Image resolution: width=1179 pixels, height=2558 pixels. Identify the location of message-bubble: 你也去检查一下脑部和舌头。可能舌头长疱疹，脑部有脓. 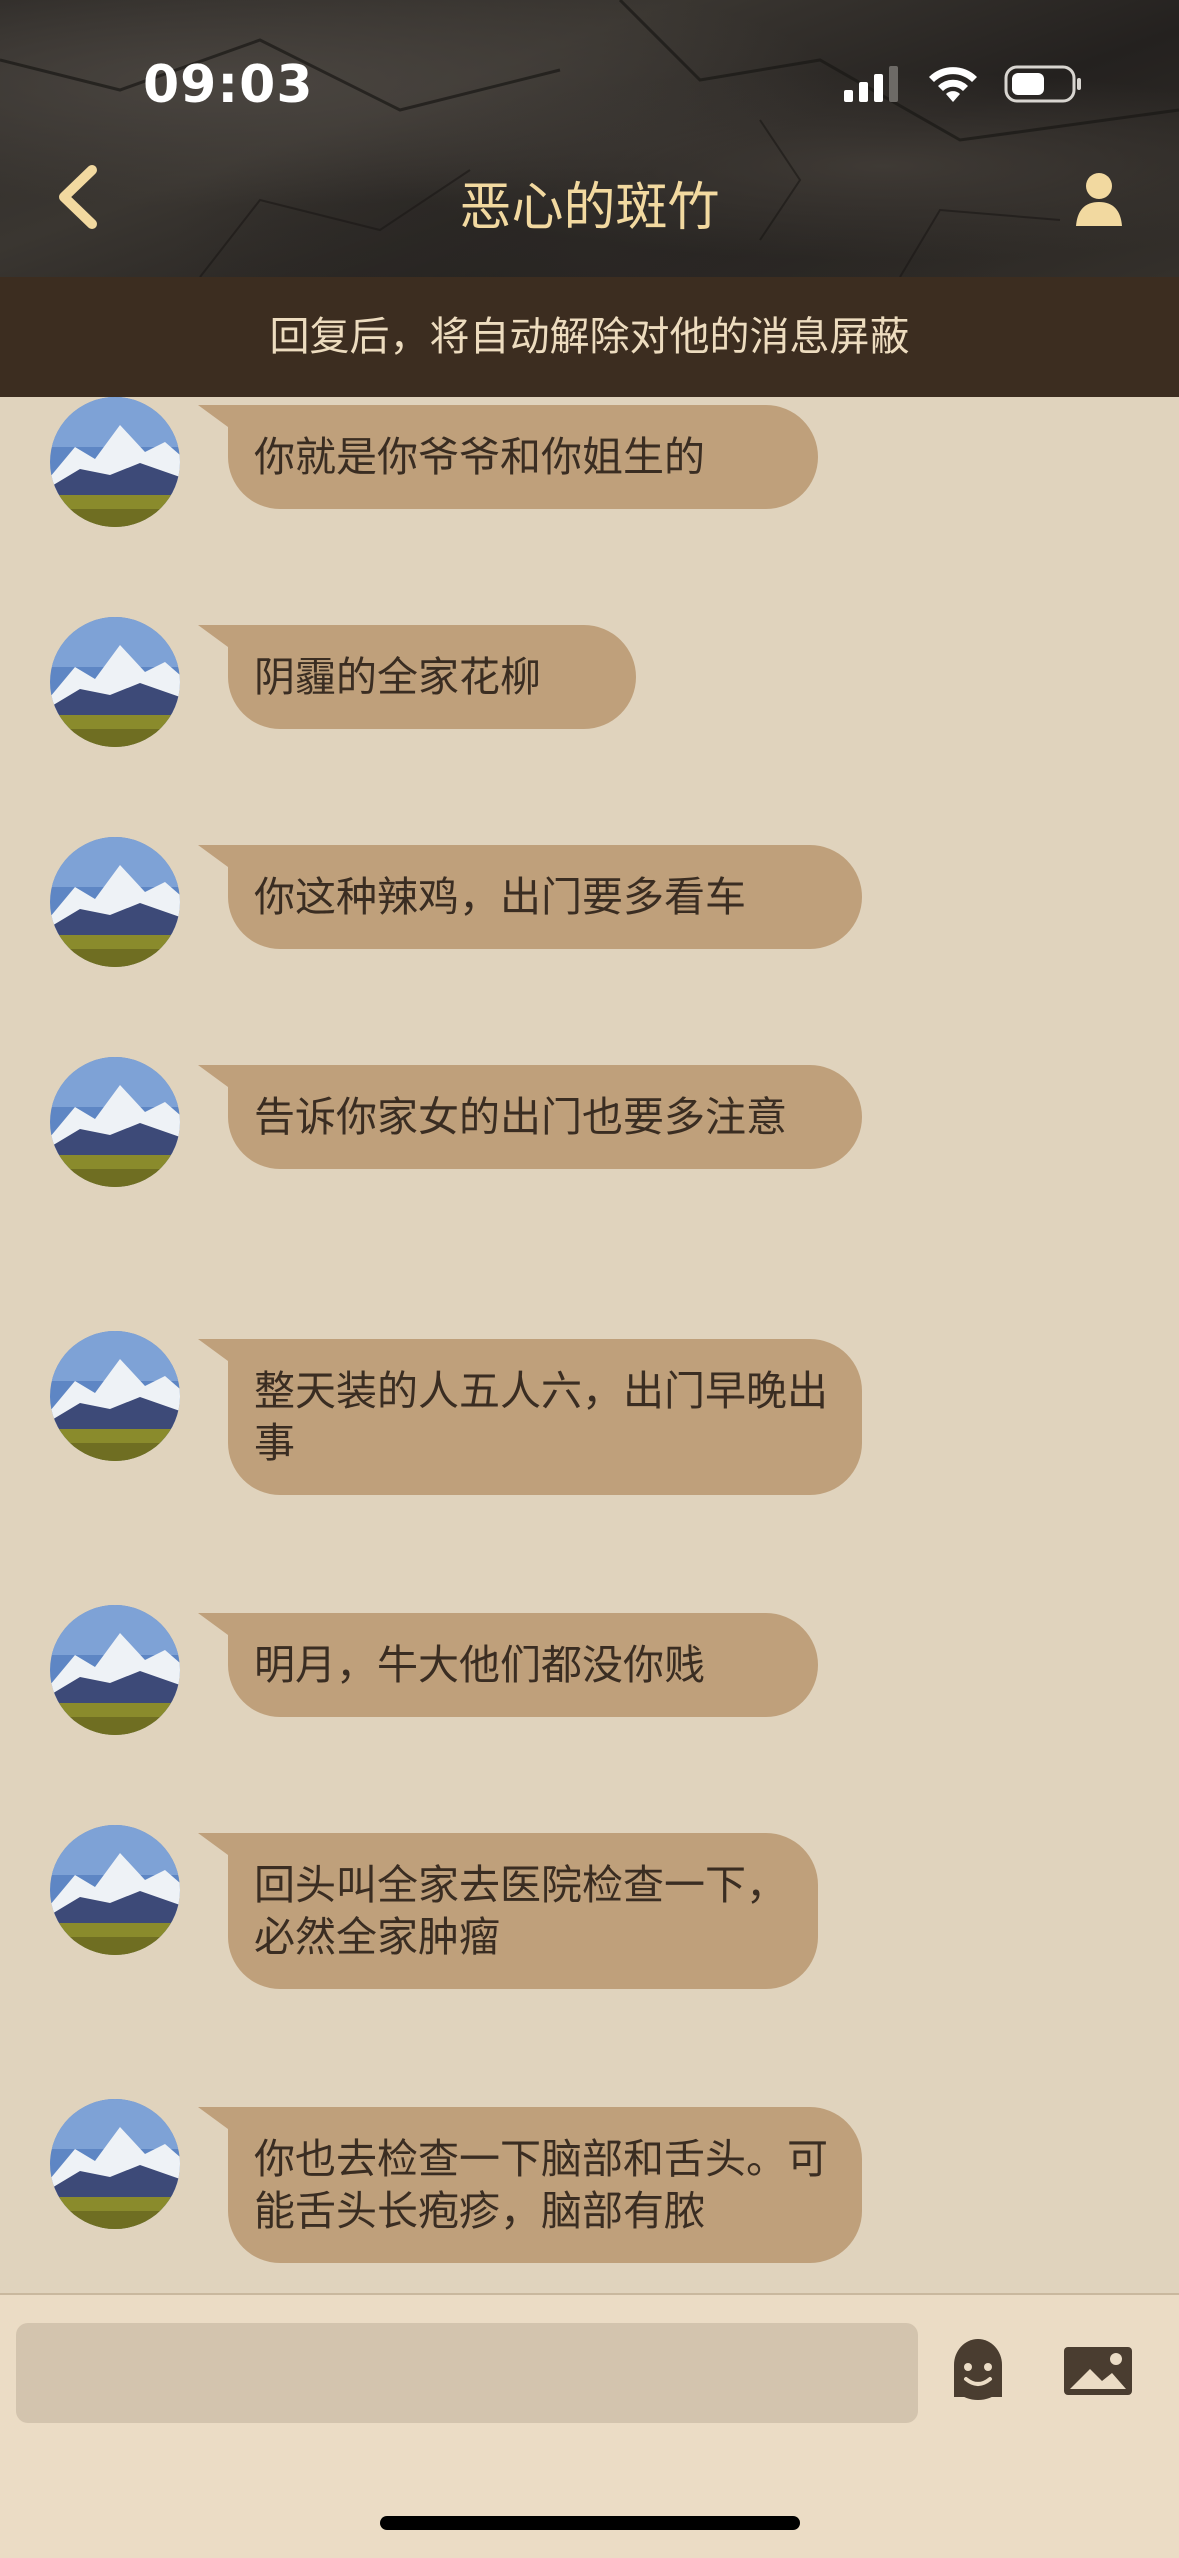
(530, 2185).